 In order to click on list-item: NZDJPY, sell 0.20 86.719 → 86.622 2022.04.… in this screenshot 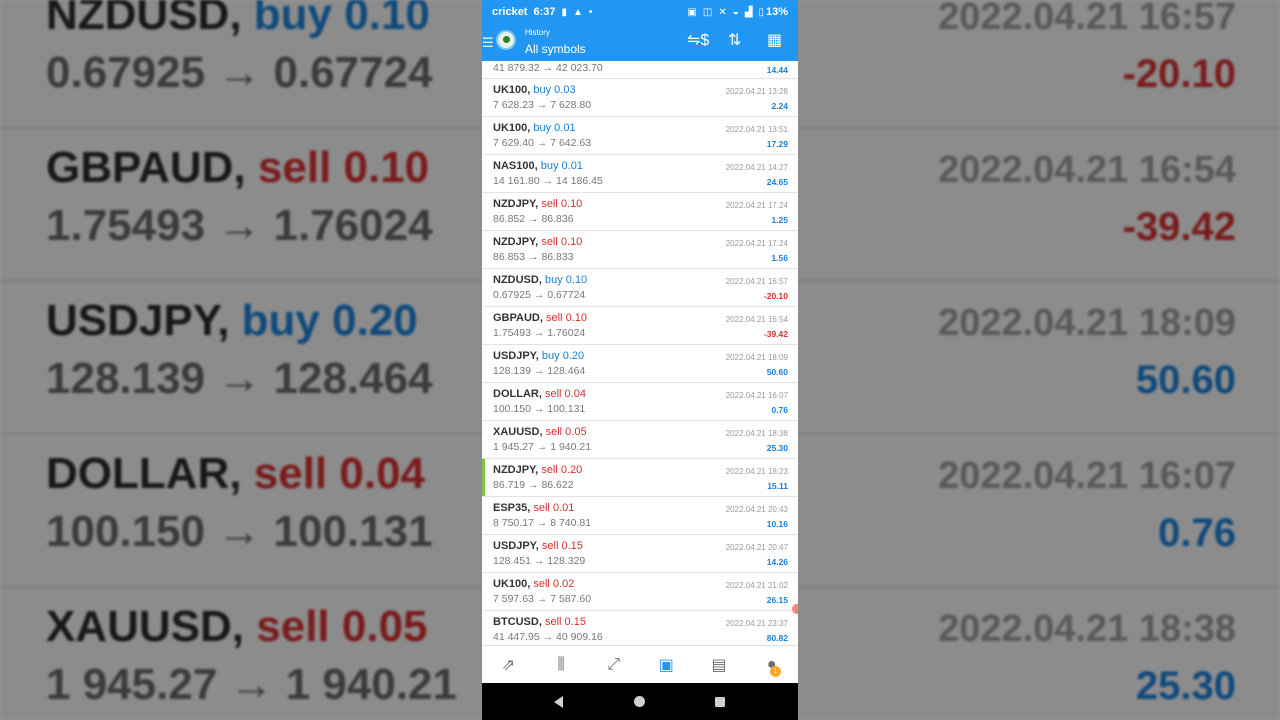, I will do `click(640, 478)`.